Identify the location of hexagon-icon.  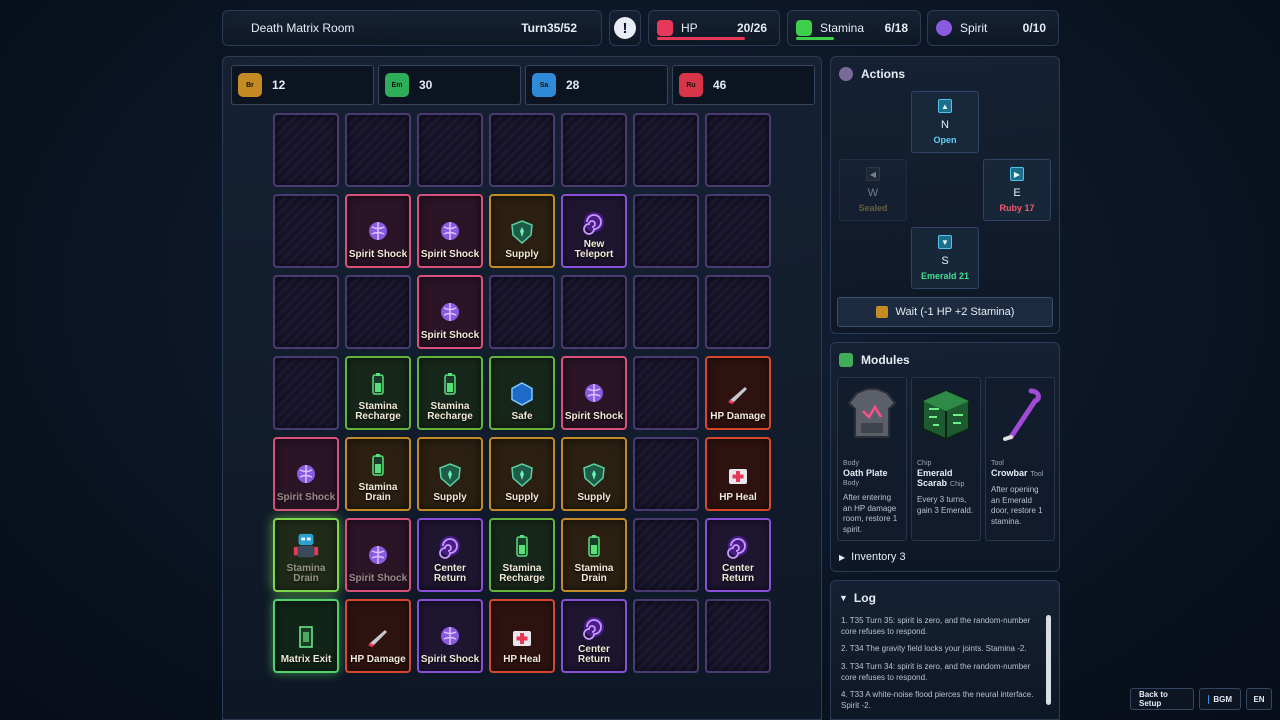
(522, 394).